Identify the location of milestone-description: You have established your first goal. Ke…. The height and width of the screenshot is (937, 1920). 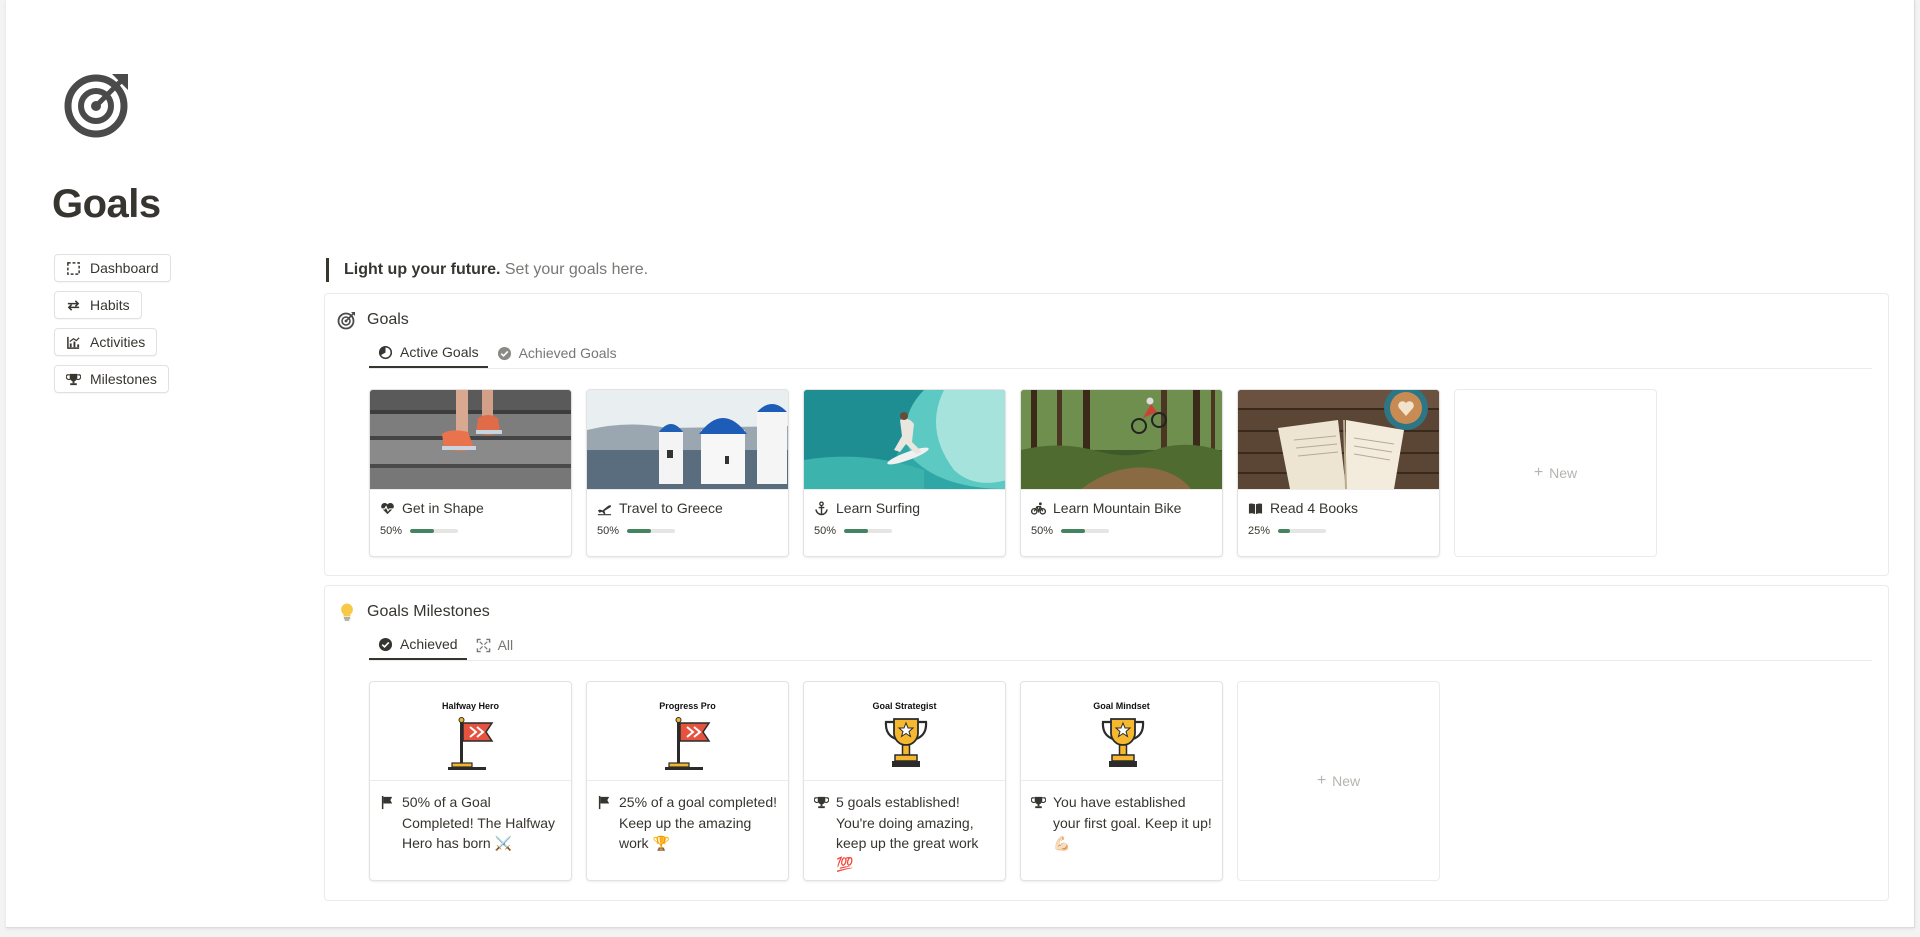
(1121, 817).